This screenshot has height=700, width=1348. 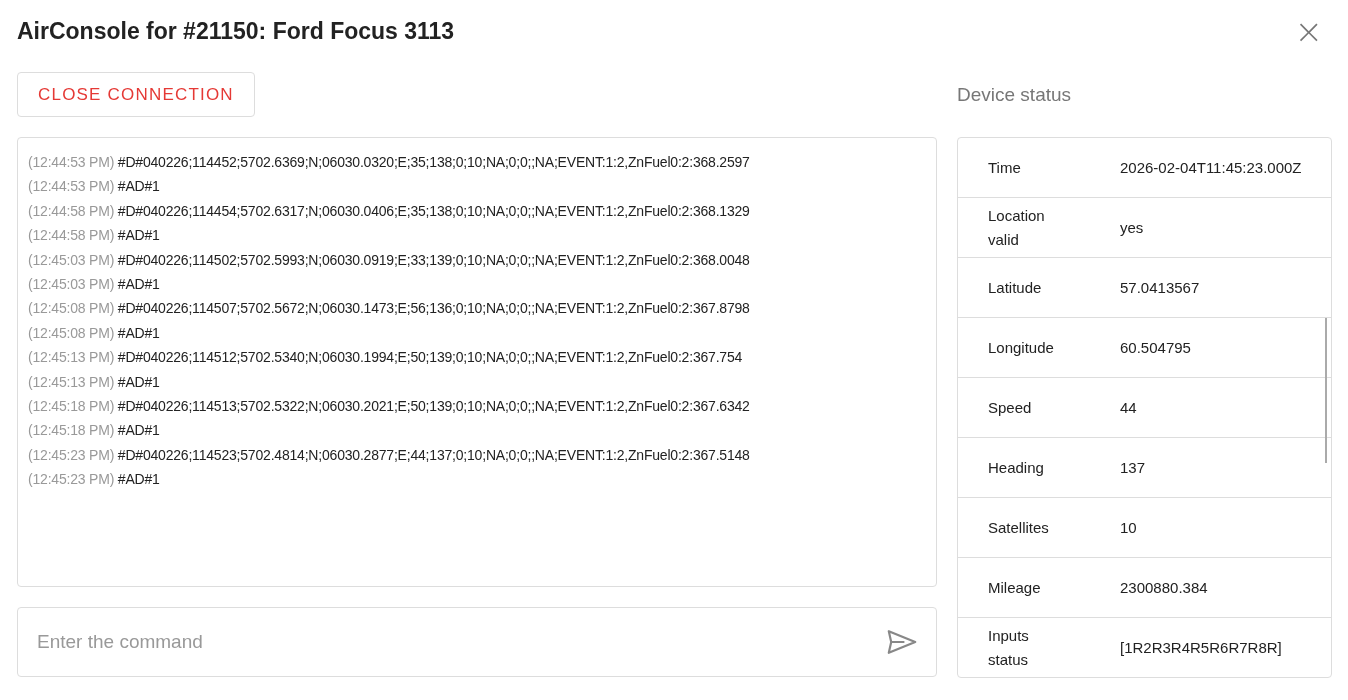 What do you see at coordinates (433, 259) in the screenshot?
I see `log-message: #D#040226;114502;5702.5993;N;06030.0919;E;33;139;0;10;NA;0;0;;NA;EVENT:1:2,ZnFuel0:2:368.0048` at bounding box center [433, 259].